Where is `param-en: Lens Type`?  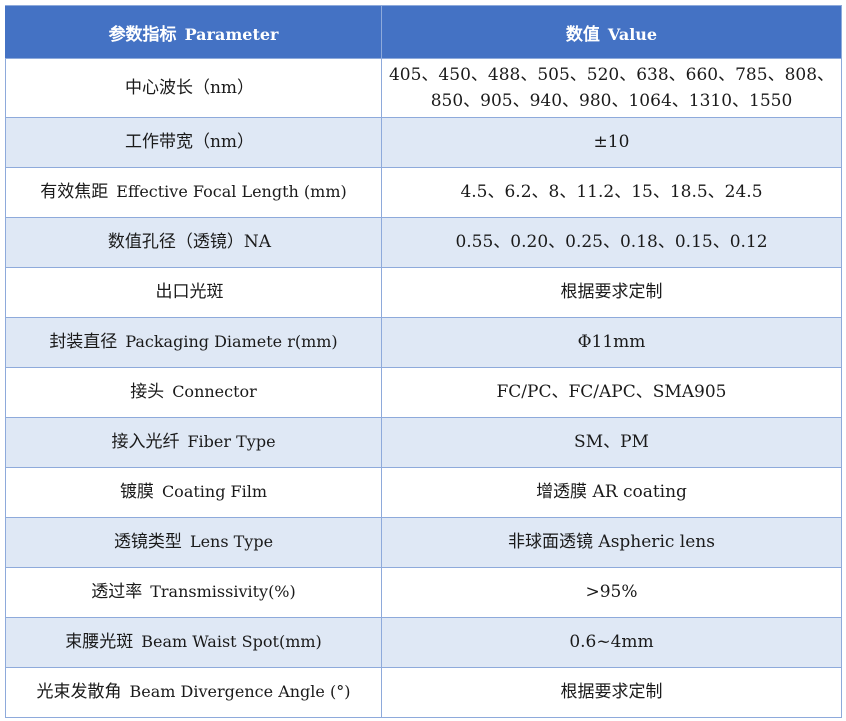 param-en: Lens Type is located at coordinates (231, 542).